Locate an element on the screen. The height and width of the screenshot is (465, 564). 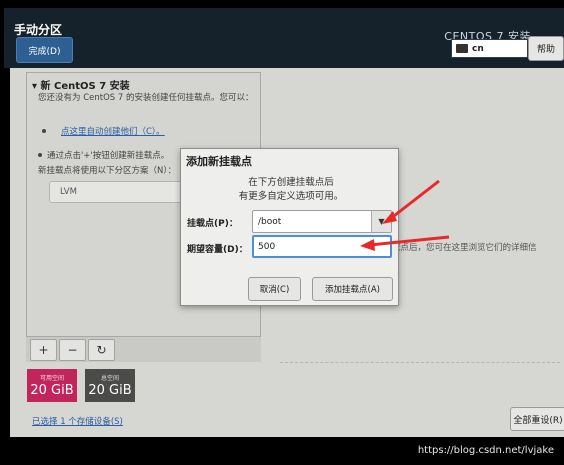
arrow-to-mount-point is located at coordinates (411, 201).